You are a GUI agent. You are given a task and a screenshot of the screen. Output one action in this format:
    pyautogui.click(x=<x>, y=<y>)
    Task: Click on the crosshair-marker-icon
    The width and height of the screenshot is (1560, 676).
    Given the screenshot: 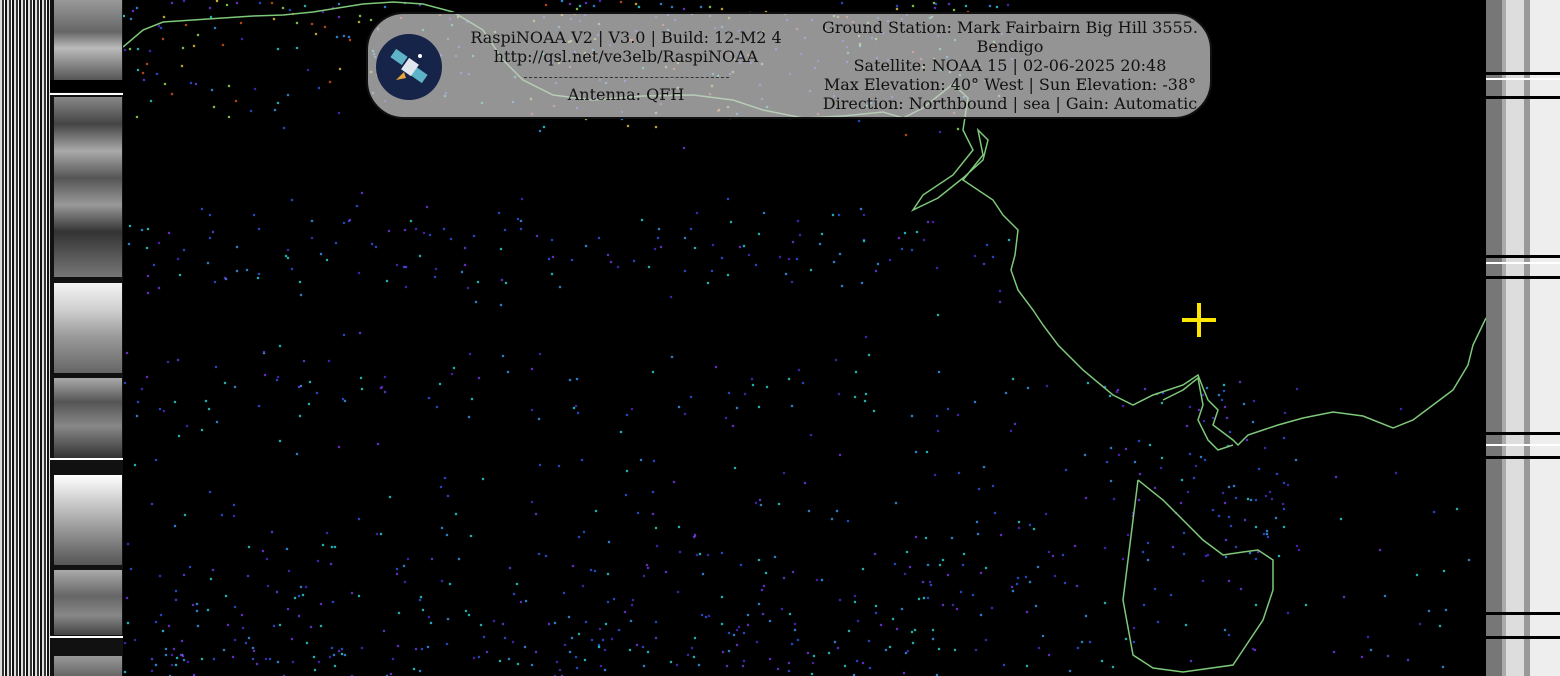 What is the action you would take?
    pyautogui.click(x=1199, y=320)
    